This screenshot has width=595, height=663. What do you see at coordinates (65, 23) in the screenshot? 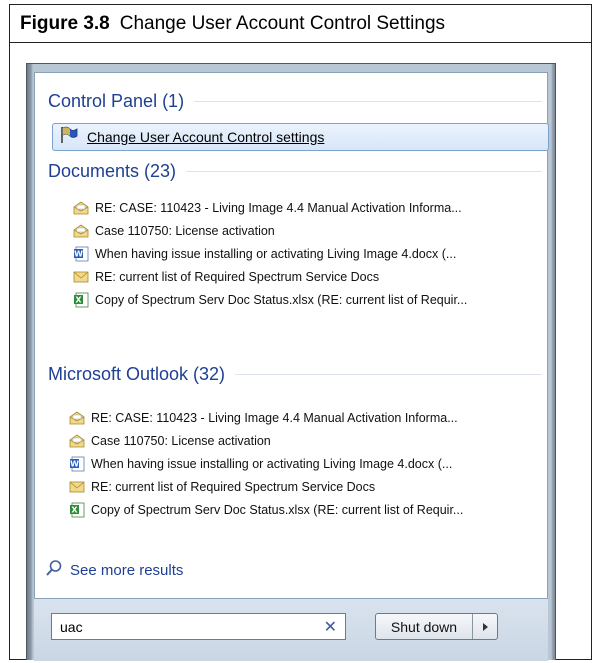
I see `figure-number: Figure 3.8` at bounding box center [65, 23].